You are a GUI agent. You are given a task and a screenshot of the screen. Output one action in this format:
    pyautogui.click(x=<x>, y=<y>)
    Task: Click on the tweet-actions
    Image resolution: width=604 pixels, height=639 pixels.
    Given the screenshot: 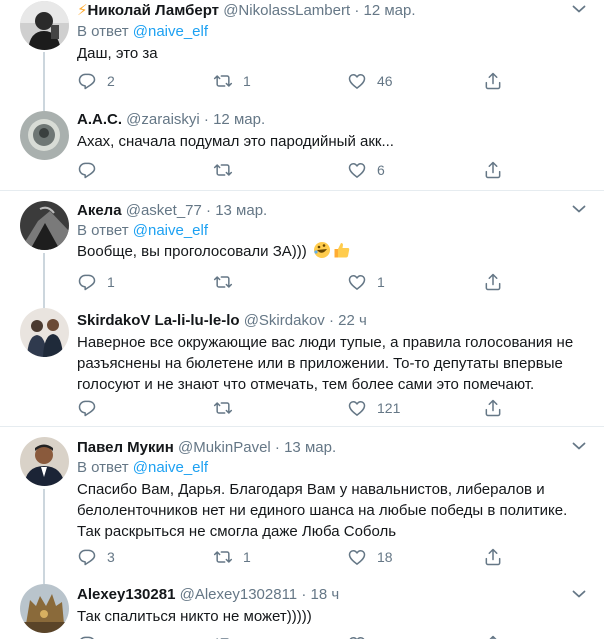 What is the action you would take?
    pyautogui.click(x=292, y=636)
    